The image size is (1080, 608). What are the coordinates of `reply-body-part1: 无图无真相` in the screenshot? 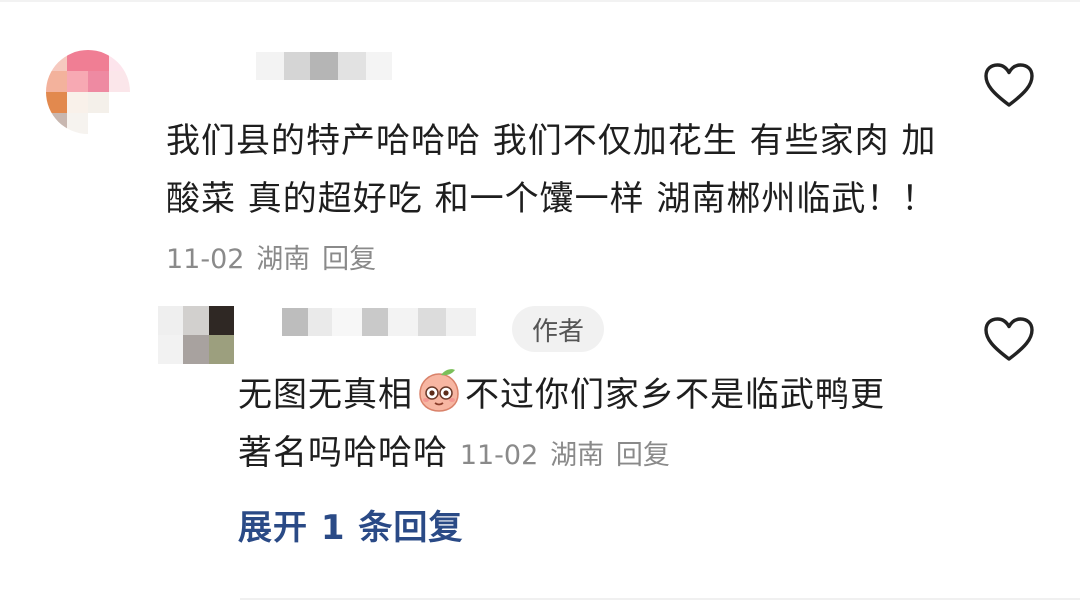 It's located at (325, 395).